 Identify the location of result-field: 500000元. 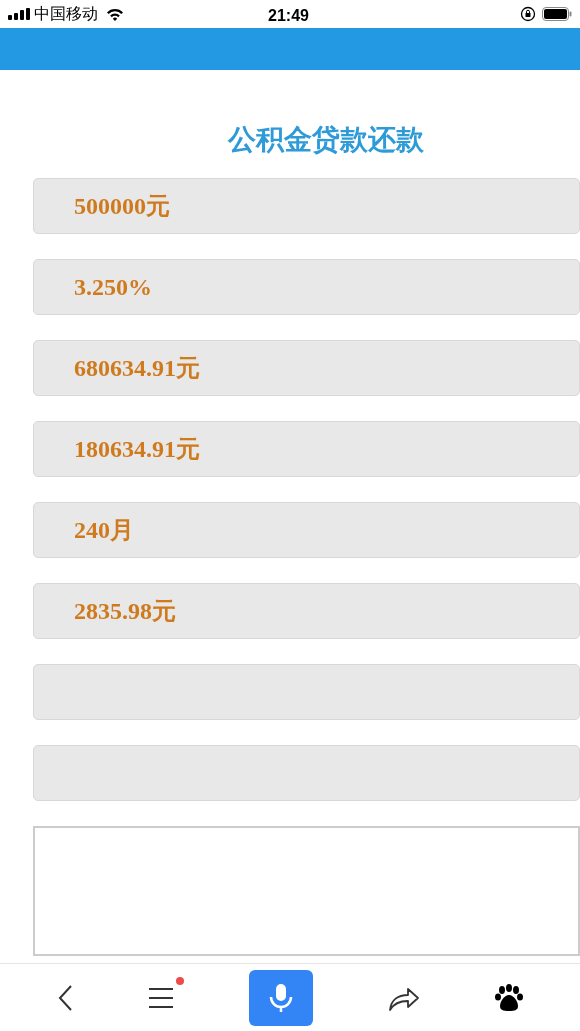
(306, 206).